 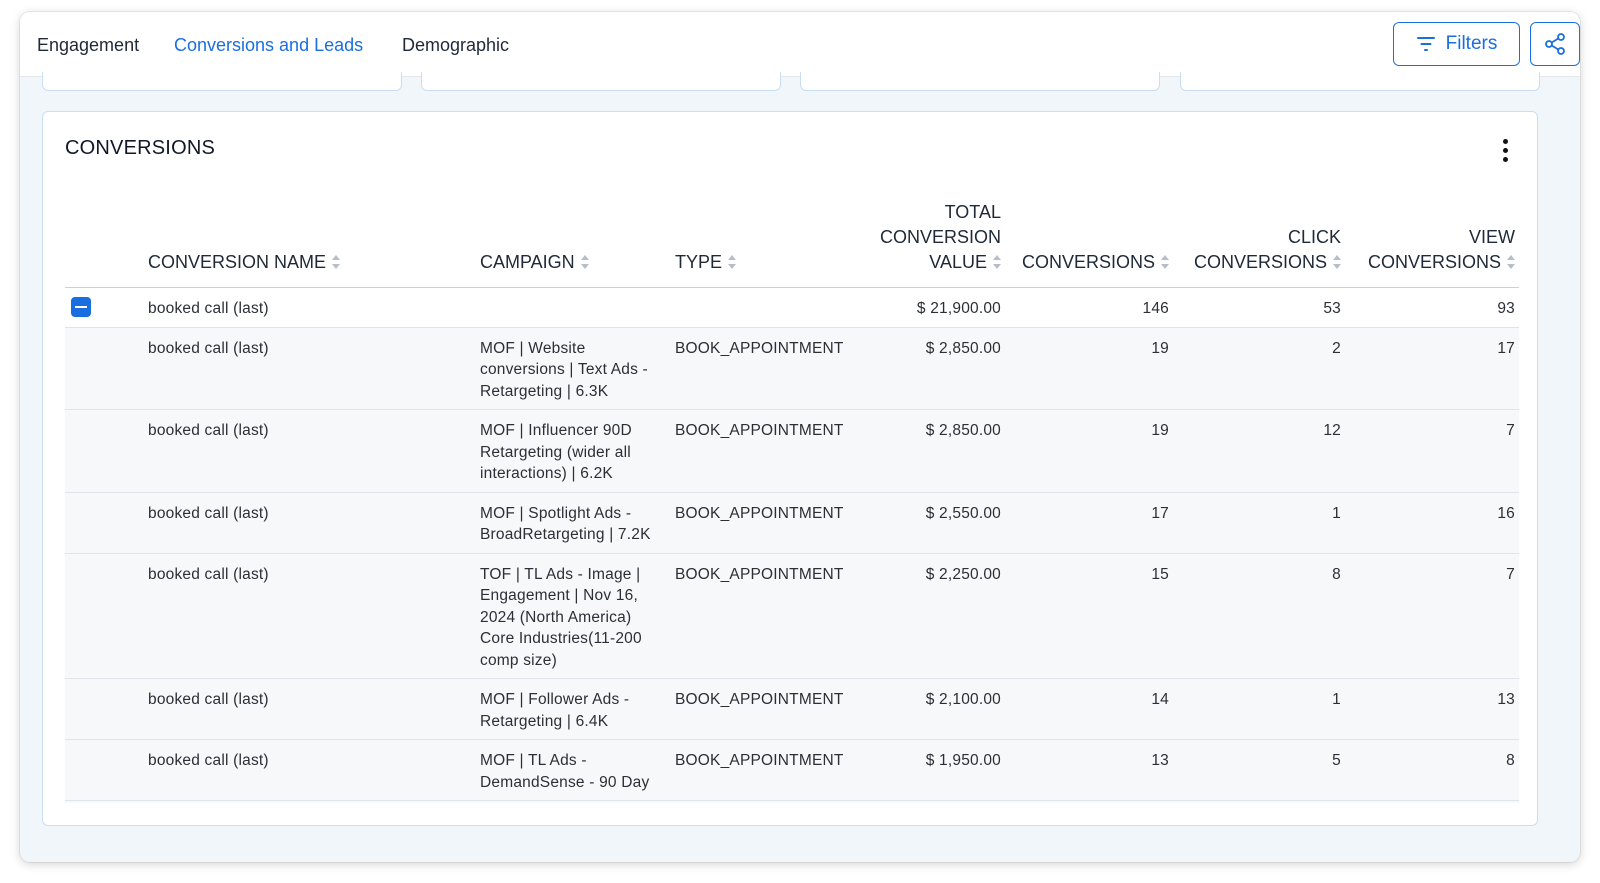 What do you see at coordinates (1505, 150) in the screenshot?
I see `more-vertical-icon` at bounding box center [1505, 150].